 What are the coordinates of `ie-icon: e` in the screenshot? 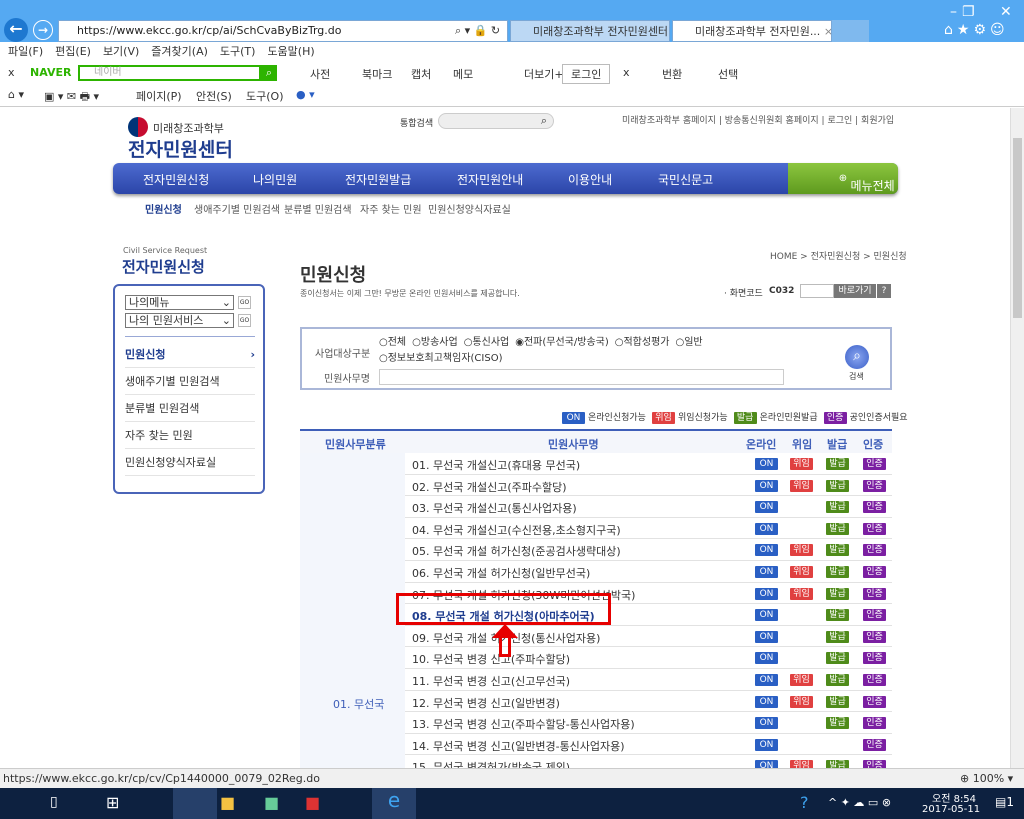 It's located at (394, 803).